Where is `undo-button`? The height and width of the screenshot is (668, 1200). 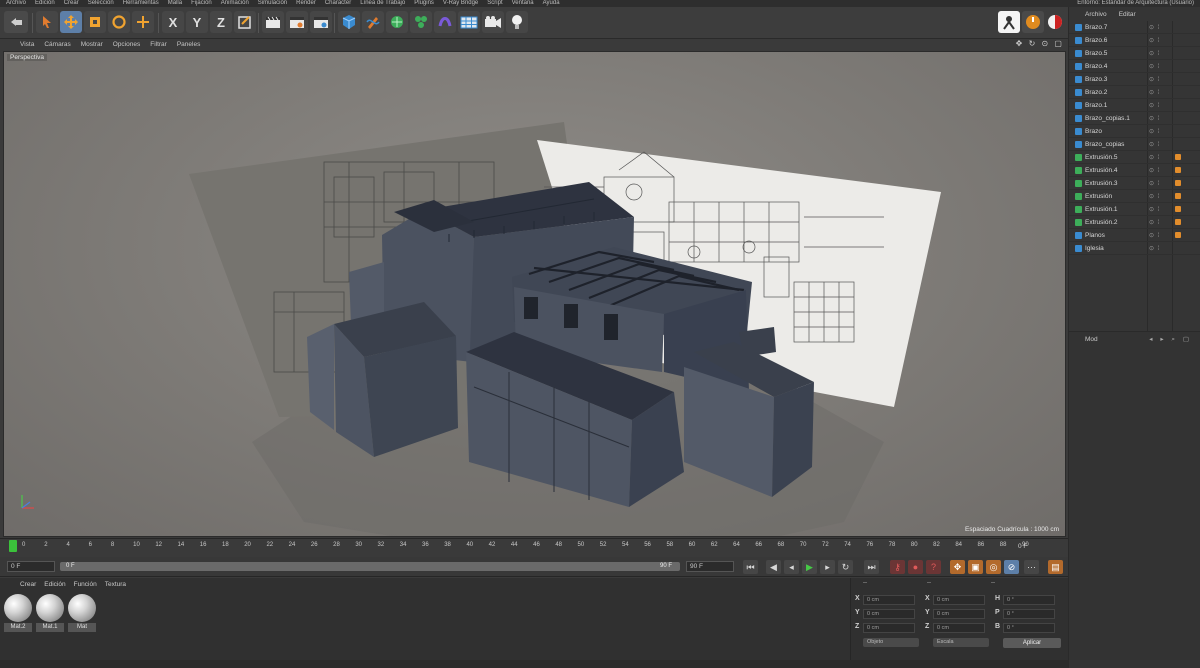
undo-button is located at coordinates (16, 22).